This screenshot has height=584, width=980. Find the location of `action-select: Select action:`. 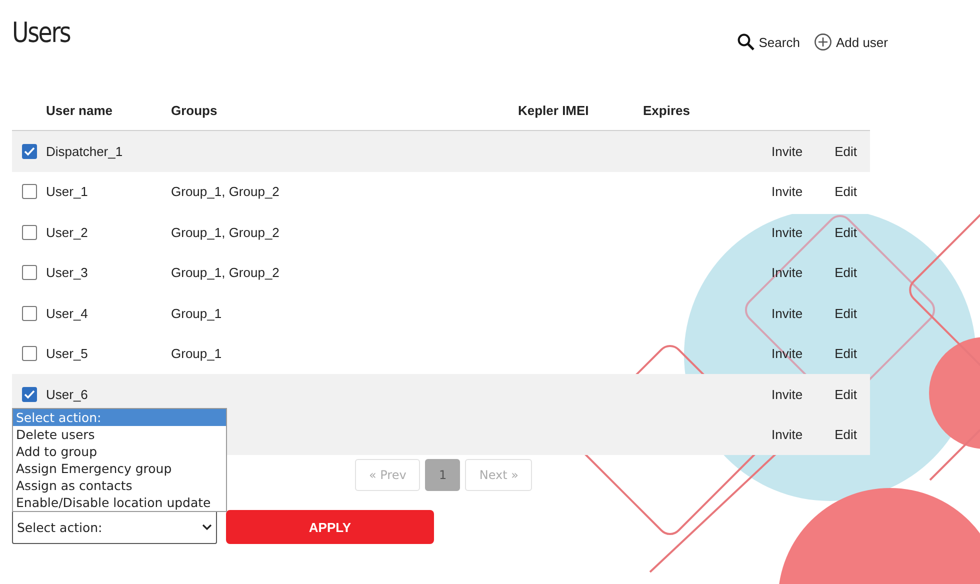

action-select: Select action: is located at coordinates (114, 527).